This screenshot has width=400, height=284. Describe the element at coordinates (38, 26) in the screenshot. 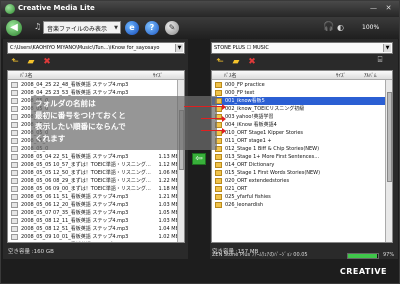

I see `music-note-icon: ♫` at that location.